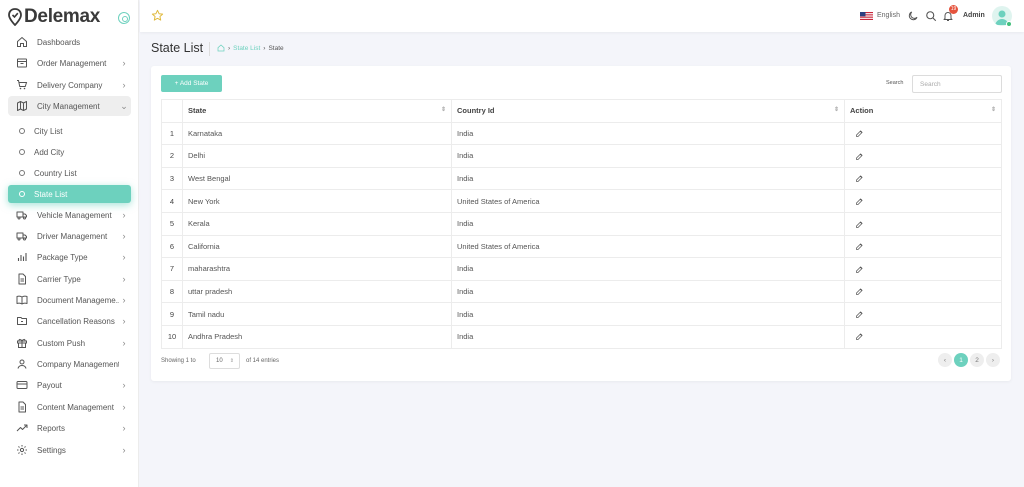 This screenshot has height=487, width=1024. Describe the element at coordinates (62, 257) in the screenshot. I see `sidebar-item-label: Package Type` at that location.